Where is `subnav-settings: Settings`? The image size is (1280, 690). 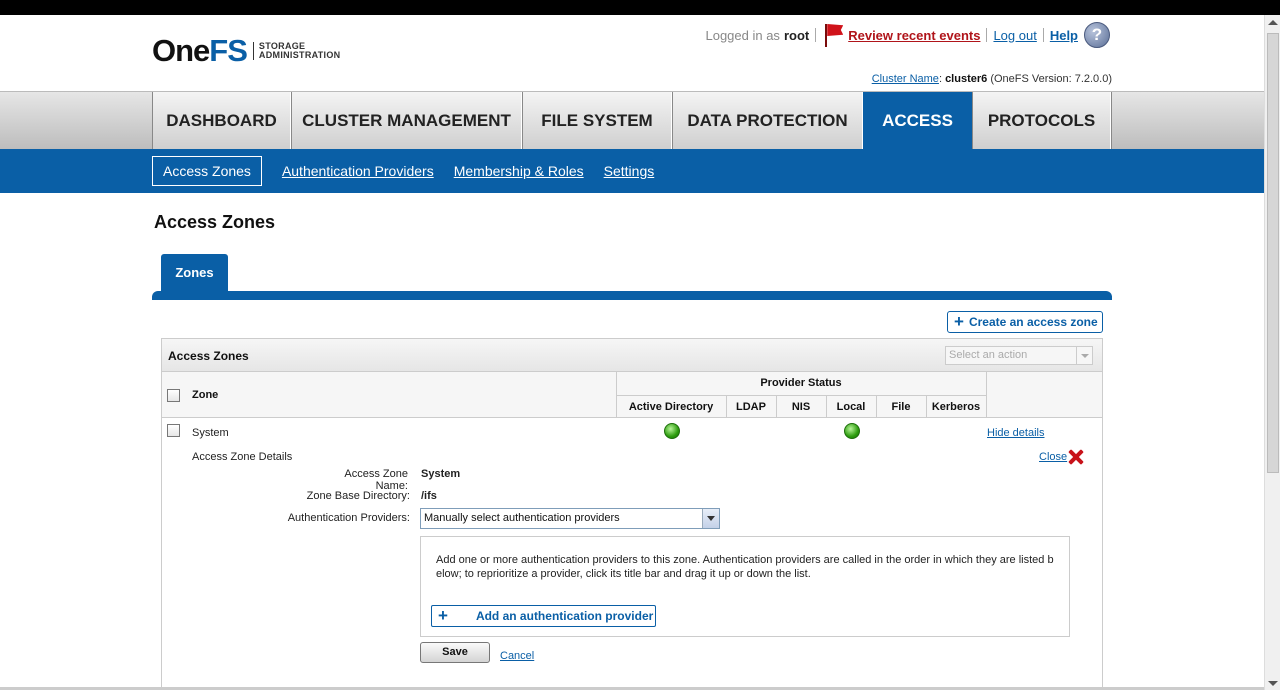 subnav-settings: Settings is located at coordinates (629, 171).